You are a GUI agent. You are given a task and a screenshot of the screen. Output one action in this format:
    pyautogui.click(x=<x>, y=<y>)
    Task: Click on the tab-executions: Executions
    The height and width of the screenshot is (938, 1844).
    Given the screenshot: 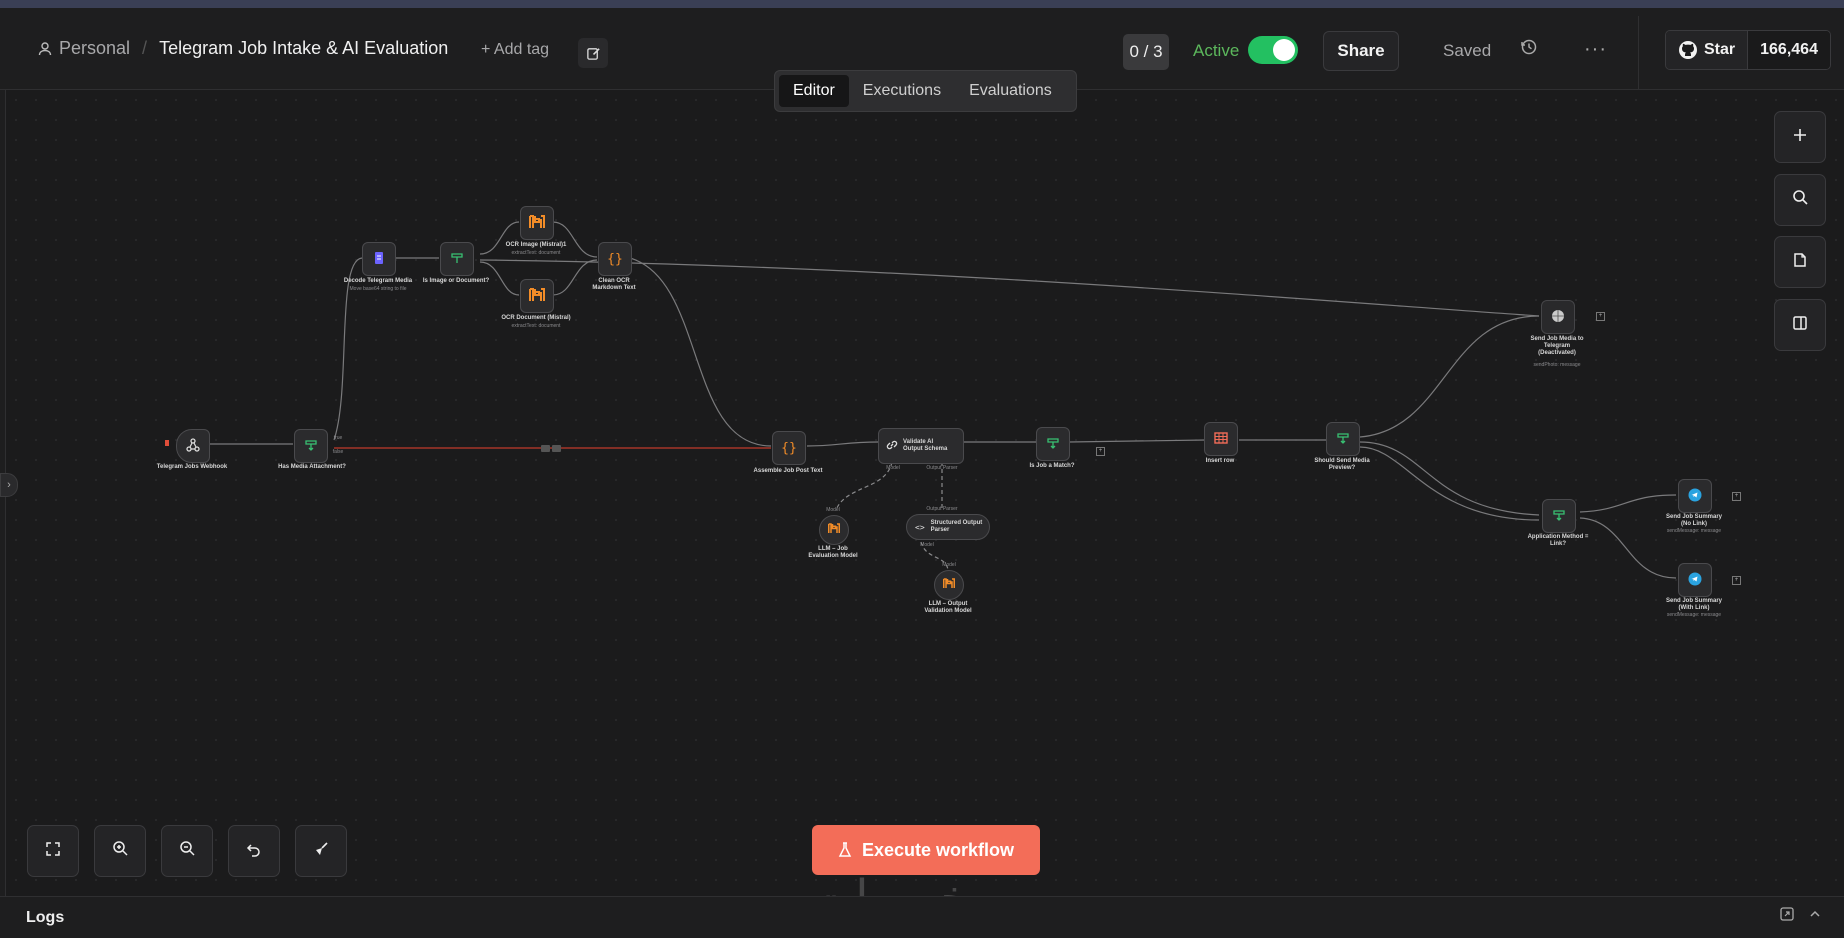 What is the action you would take?
    pyautogui.click(x=902, y=91)
    